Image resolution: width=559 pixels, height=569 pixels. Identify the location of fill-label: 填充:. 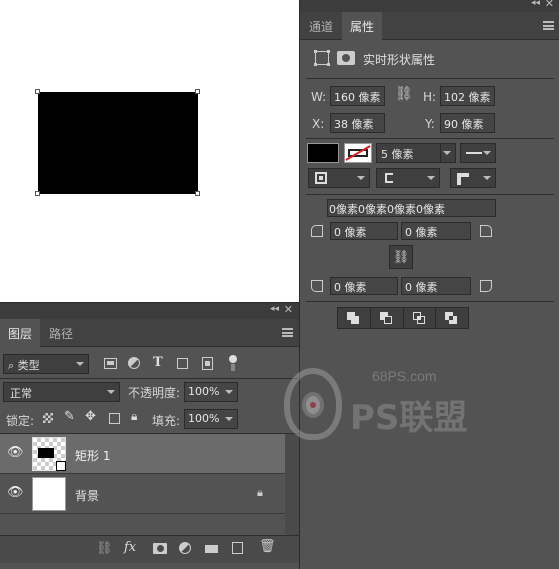
(166, 421).